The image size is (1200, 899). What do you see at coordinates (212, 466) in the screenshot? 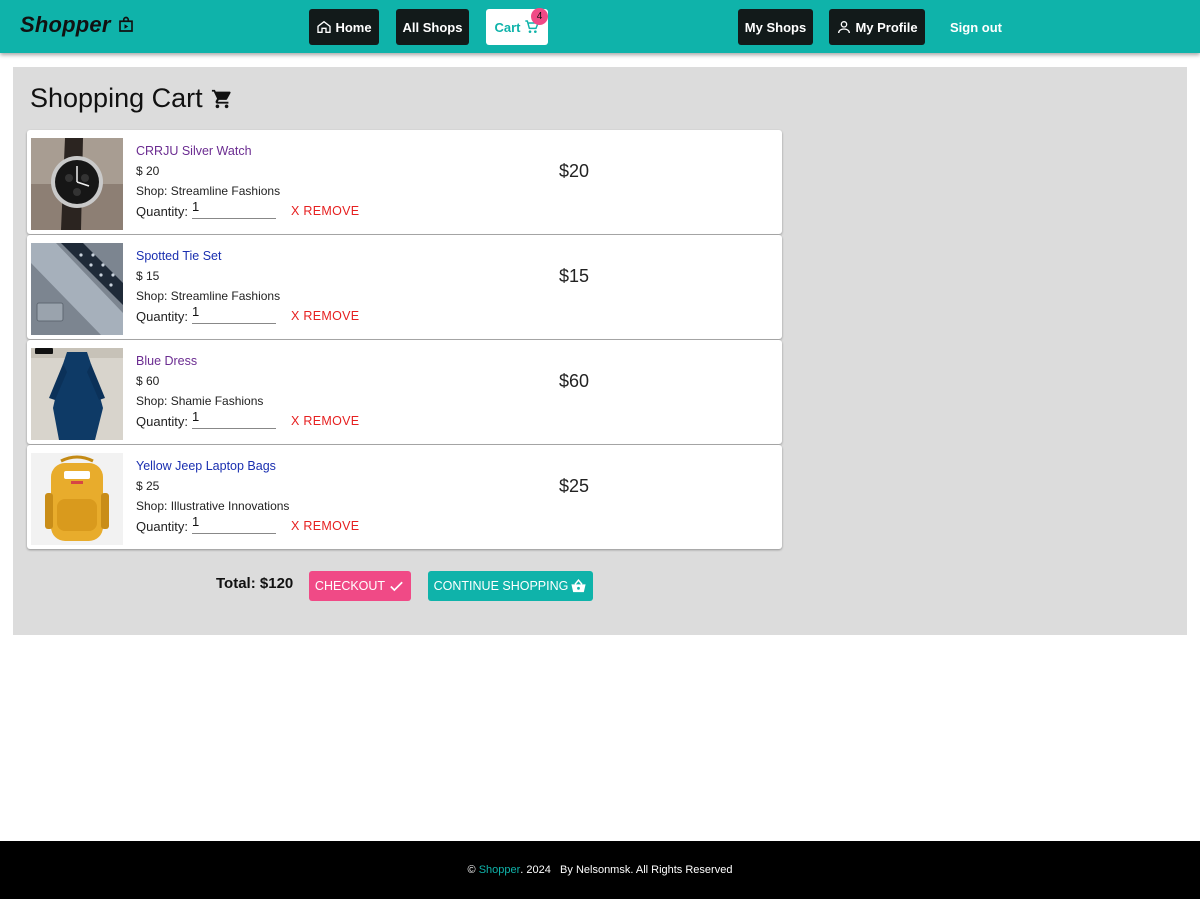
I see `product-name-link: Yellow Jeep Laptop Bags` at bounding box center [212, 466].